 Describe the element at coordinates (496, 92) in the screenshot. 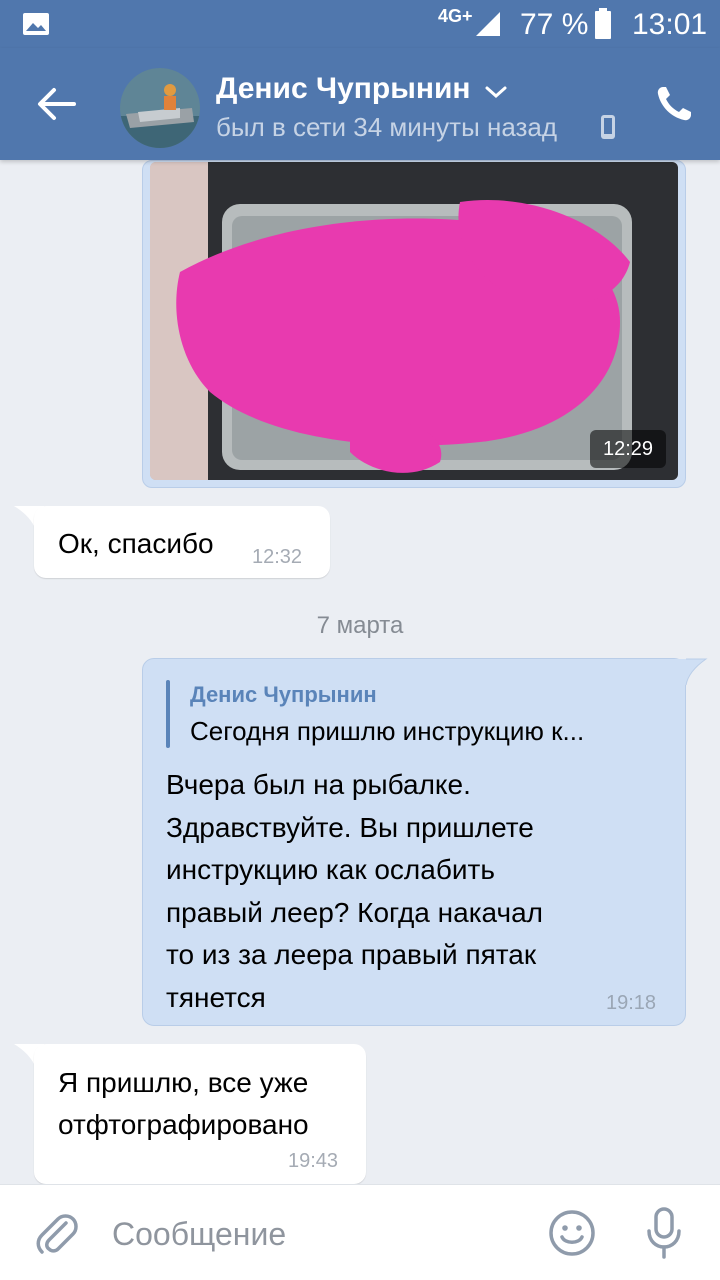

I see `chevron-down-icon` at that location.